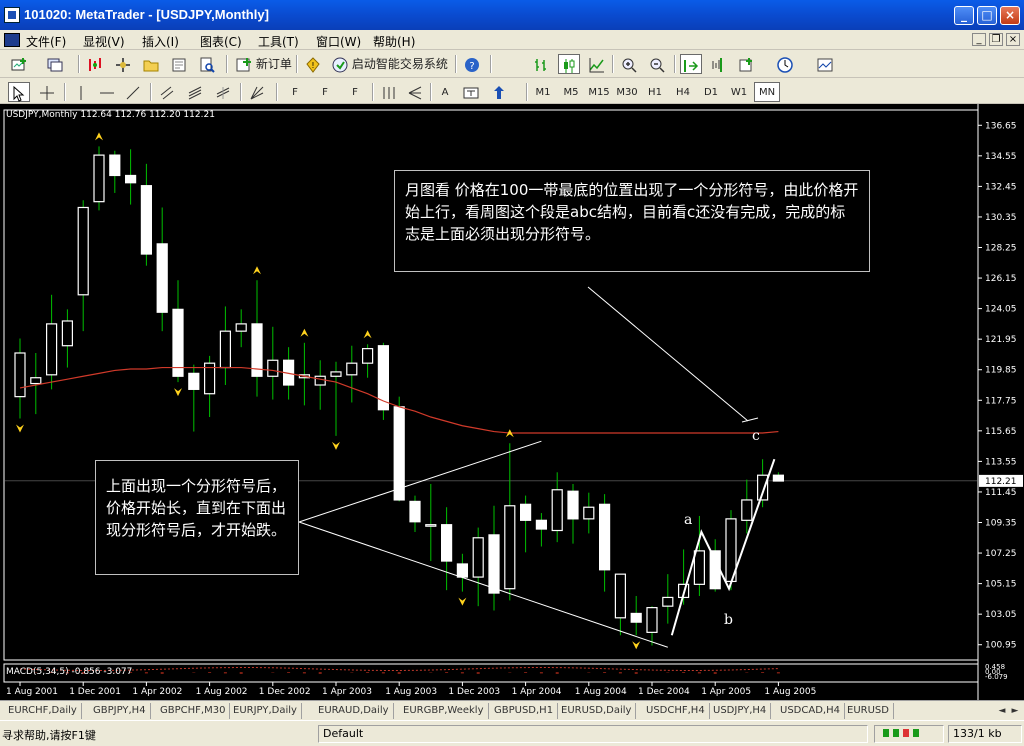  Describe the element at coordinates (785, 64) in the screenshot. I see `periods-icon` at that location.